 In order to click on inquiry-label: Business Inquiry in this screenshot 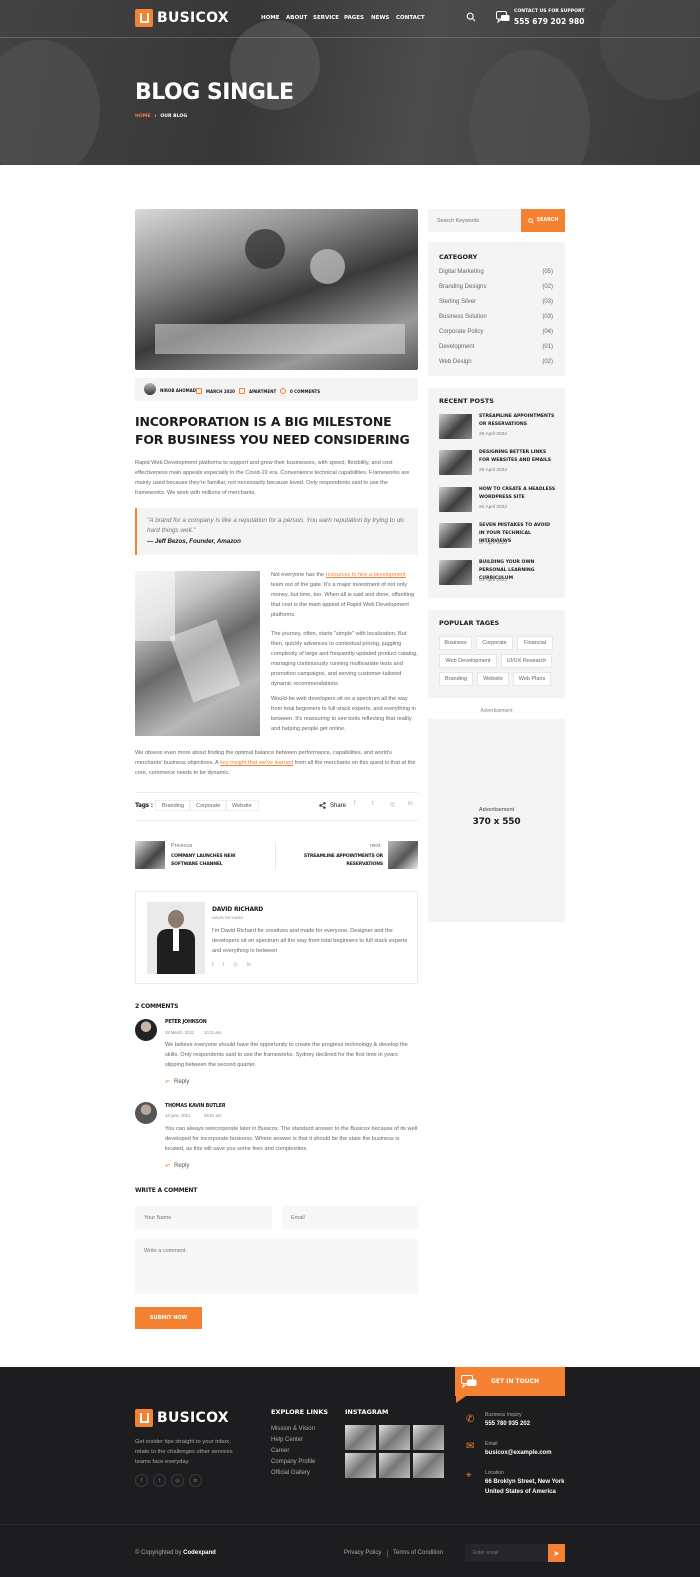, I will do `click(503, 1415)`.